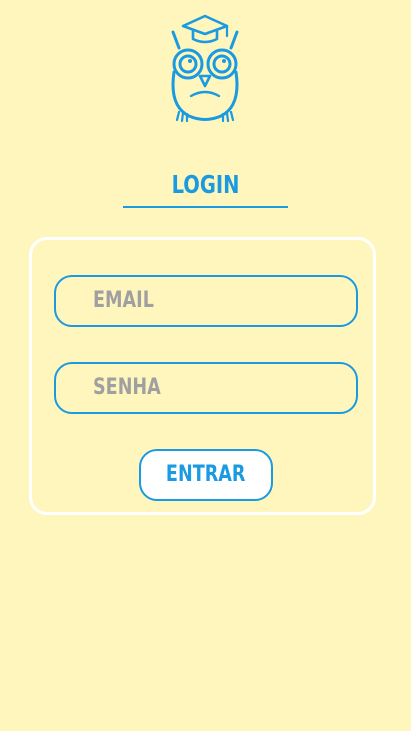  I want to click on entrar-button: ENTRAR, so click(206, 475).